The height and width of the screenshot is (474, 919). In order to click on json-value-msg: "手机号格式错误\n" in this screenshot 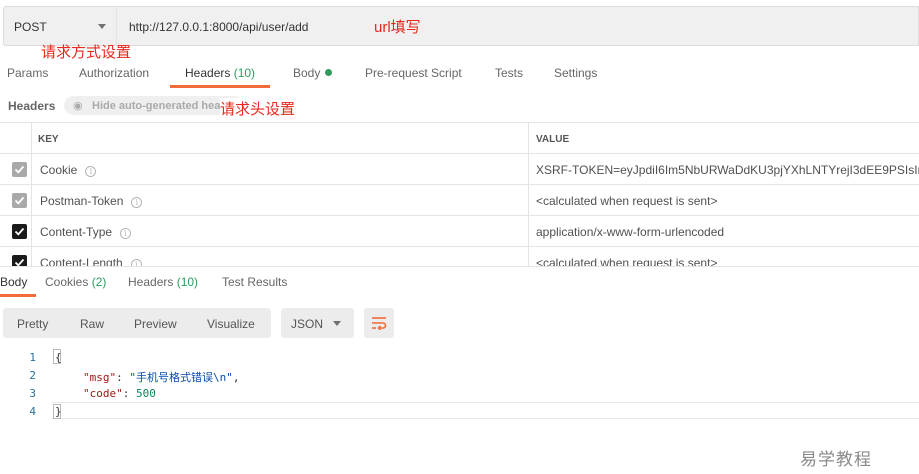, I will do `click(181, 377)`.